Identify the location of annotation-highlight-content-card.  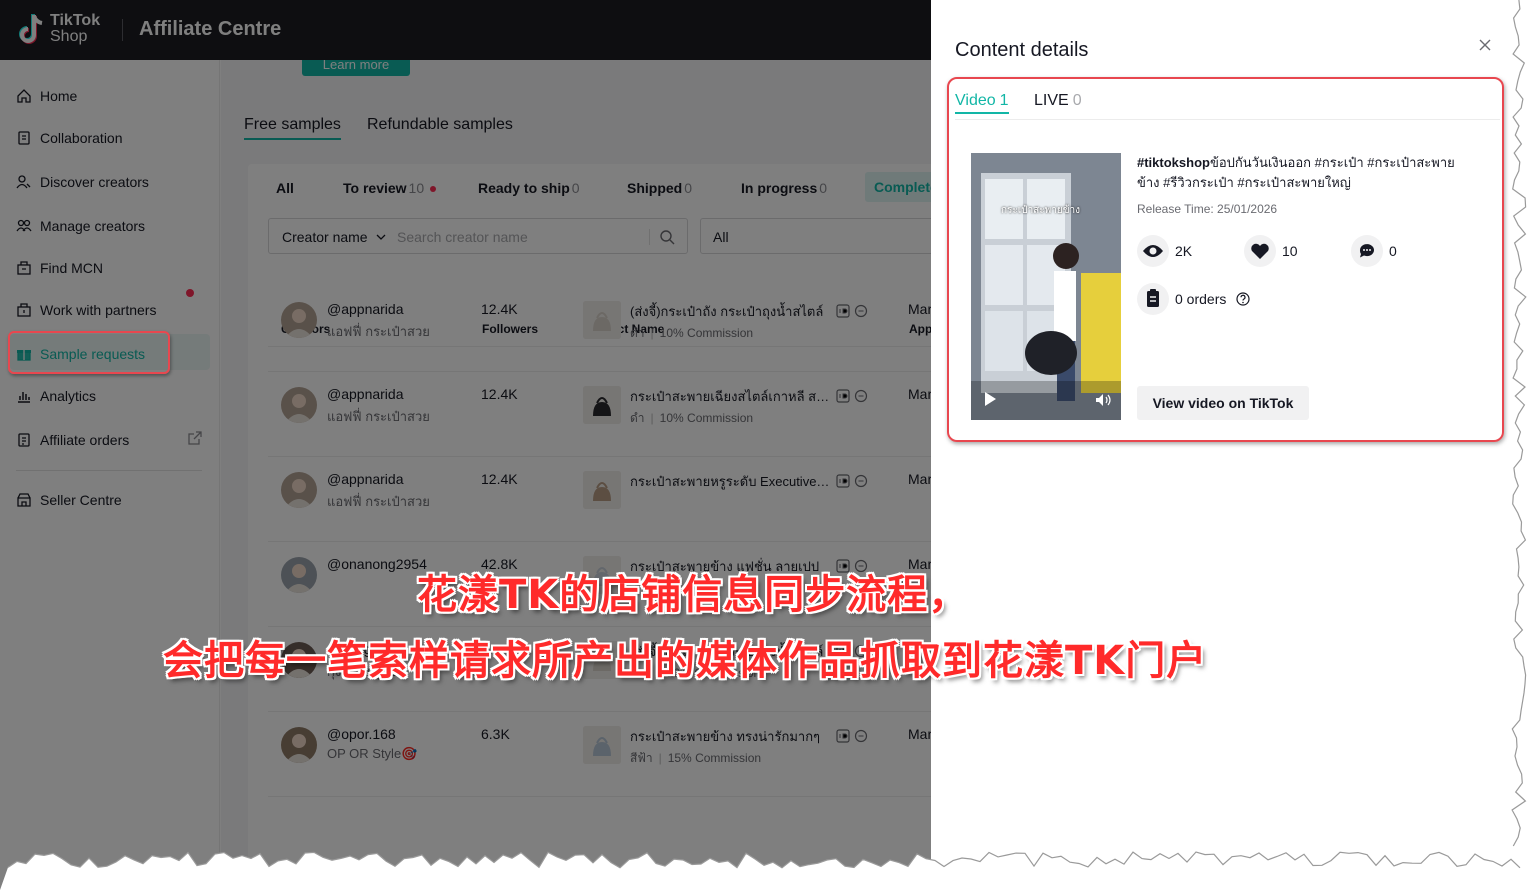
(1225, 259).